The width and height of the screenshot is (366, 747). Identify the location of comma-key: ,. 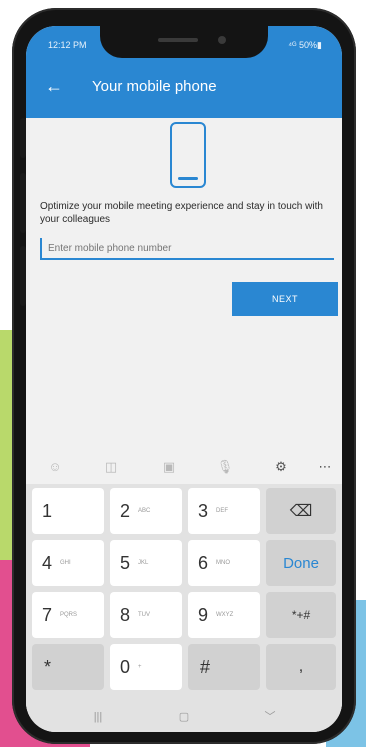
(301, 667).